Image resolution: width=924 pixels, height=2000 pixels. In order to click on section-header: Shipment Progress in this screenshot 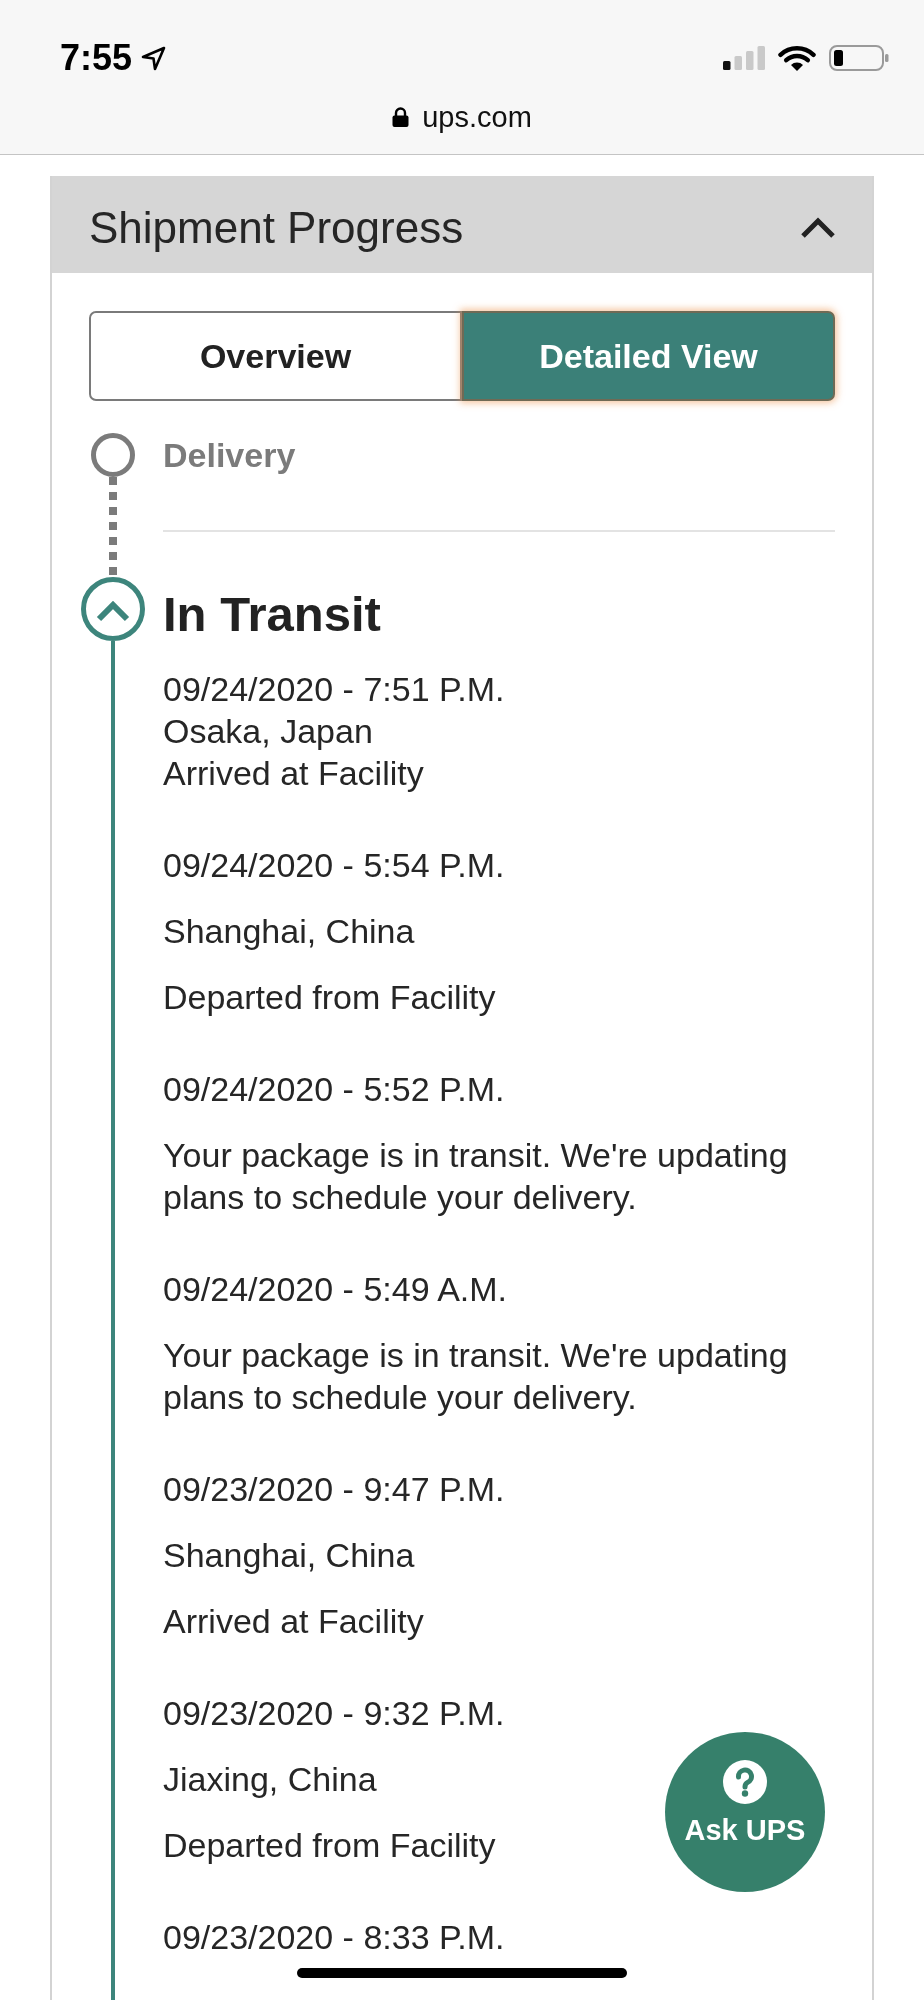, I will do `click(462, 224)`.